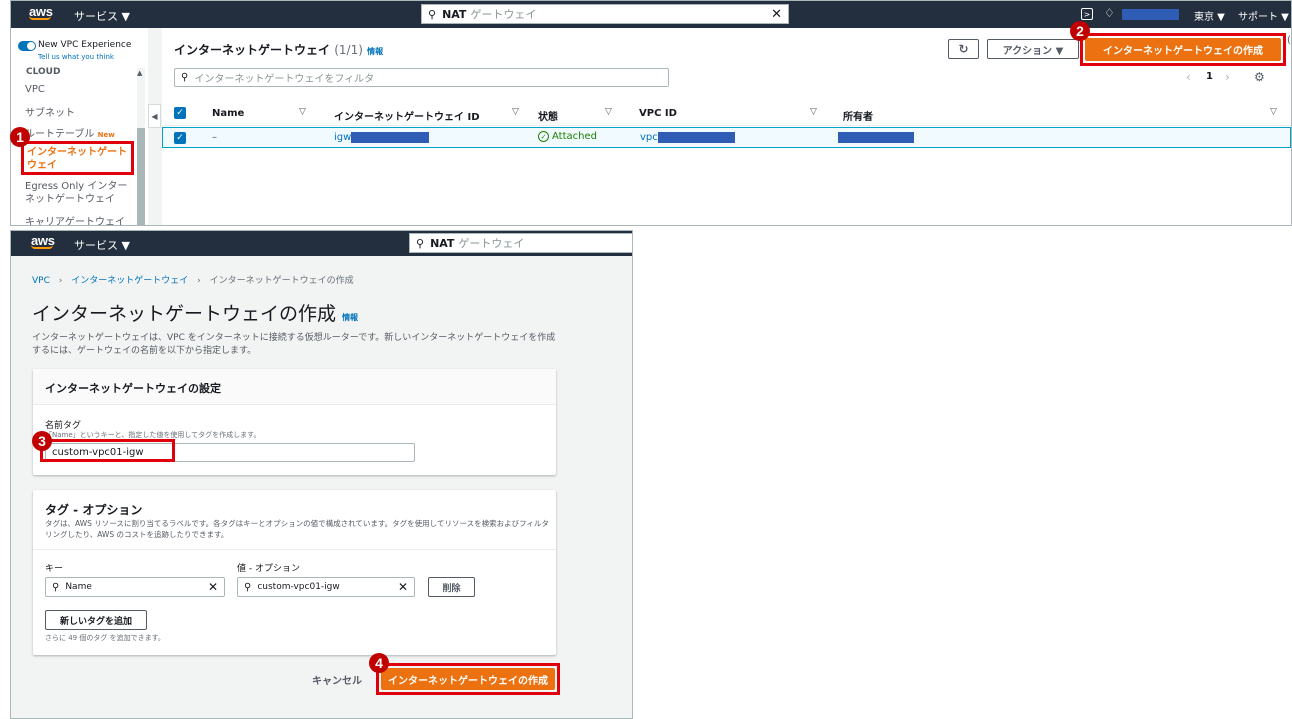 This screenshot has height=719, width=1292. What do you see at coordinates (213, 587) in the screenshot?
I see `clear-key-icon: ✕` at bounding box center [213, 587].